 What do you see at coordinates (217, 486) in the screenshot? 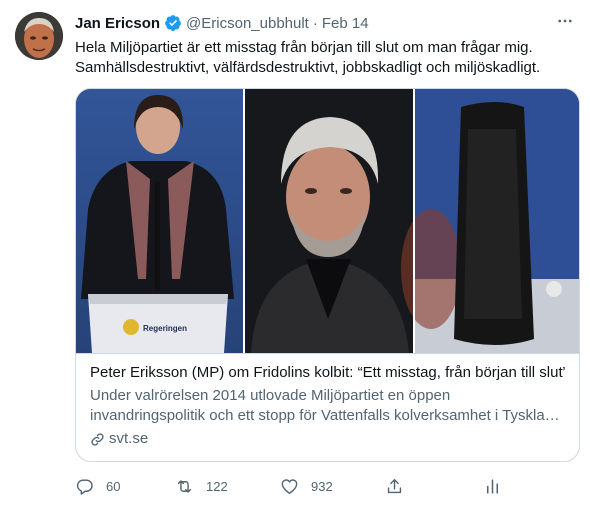
I see `retweet-count: 122` at bounding box center [217, 486].